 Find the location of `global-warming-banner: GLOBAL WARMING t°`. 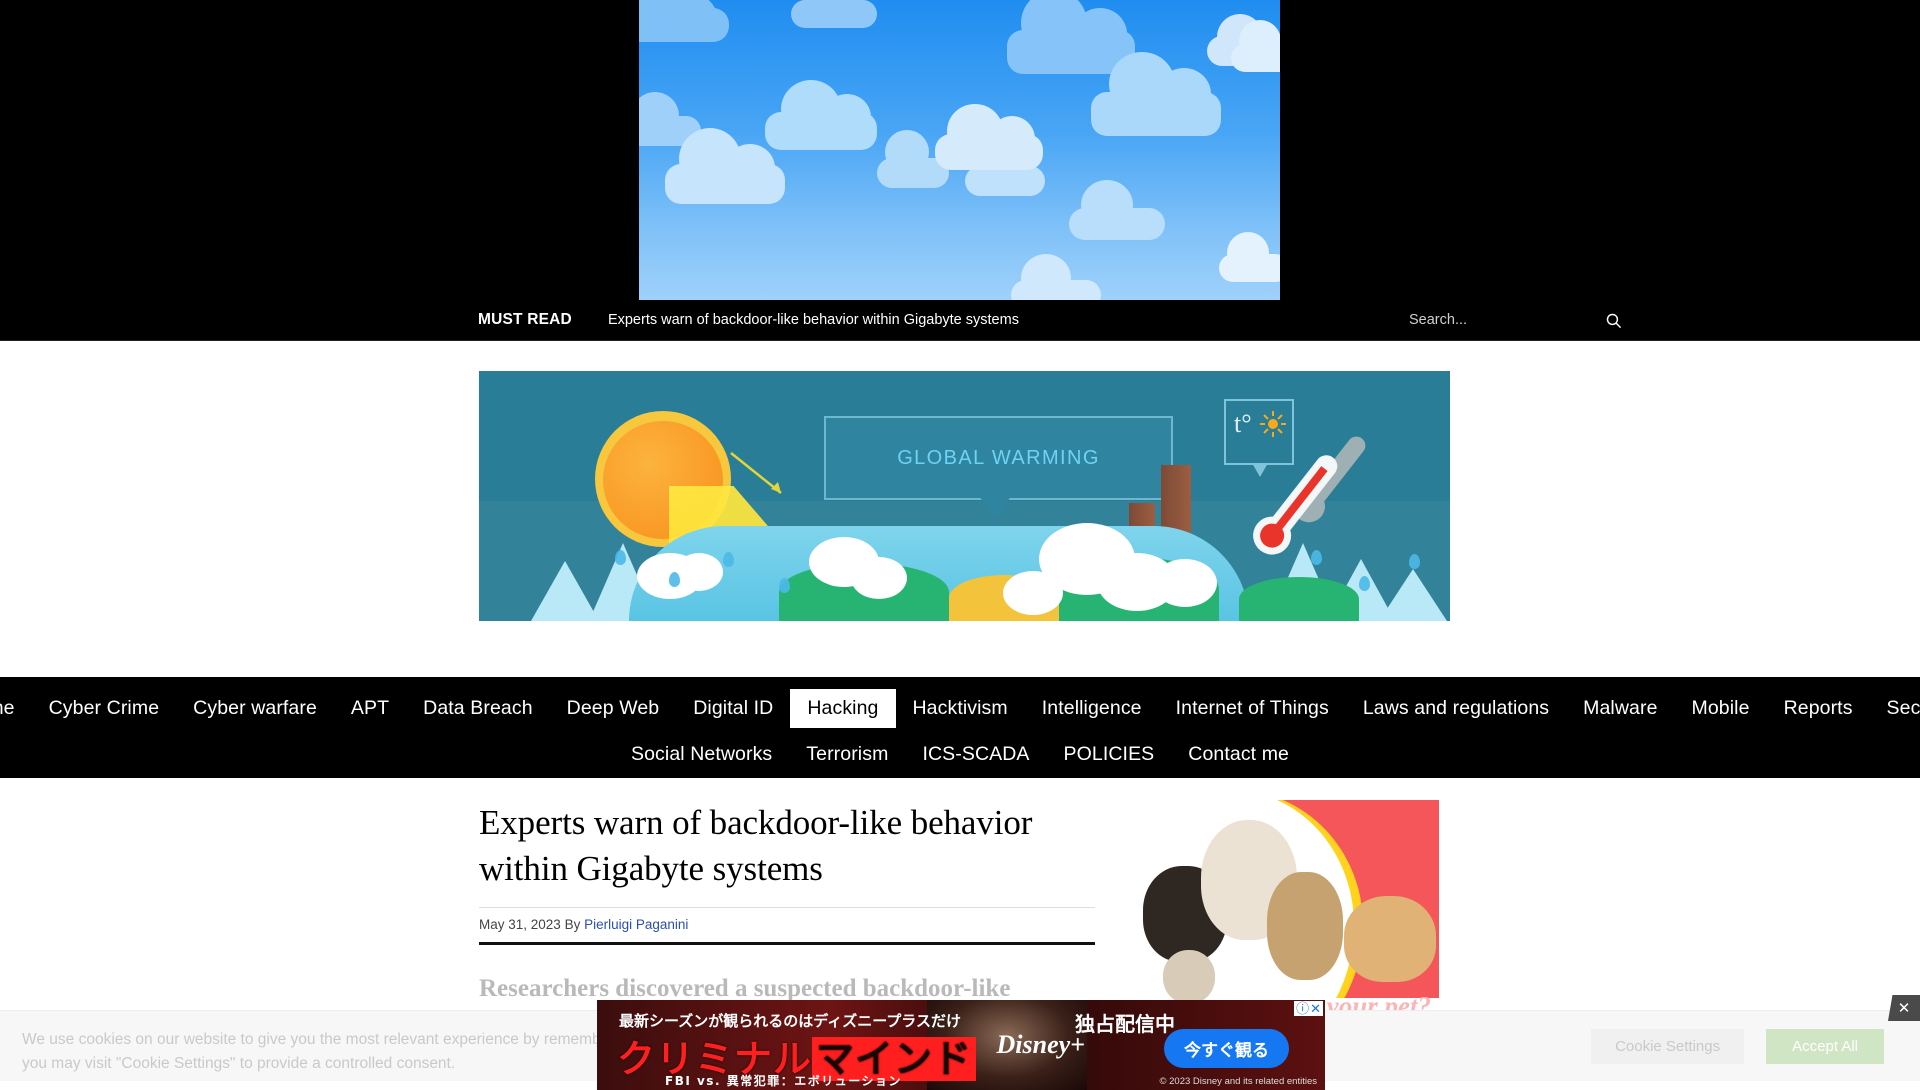

global-warming-banner: GLOBAL WARMING t° is located at coordinates (964, 496).